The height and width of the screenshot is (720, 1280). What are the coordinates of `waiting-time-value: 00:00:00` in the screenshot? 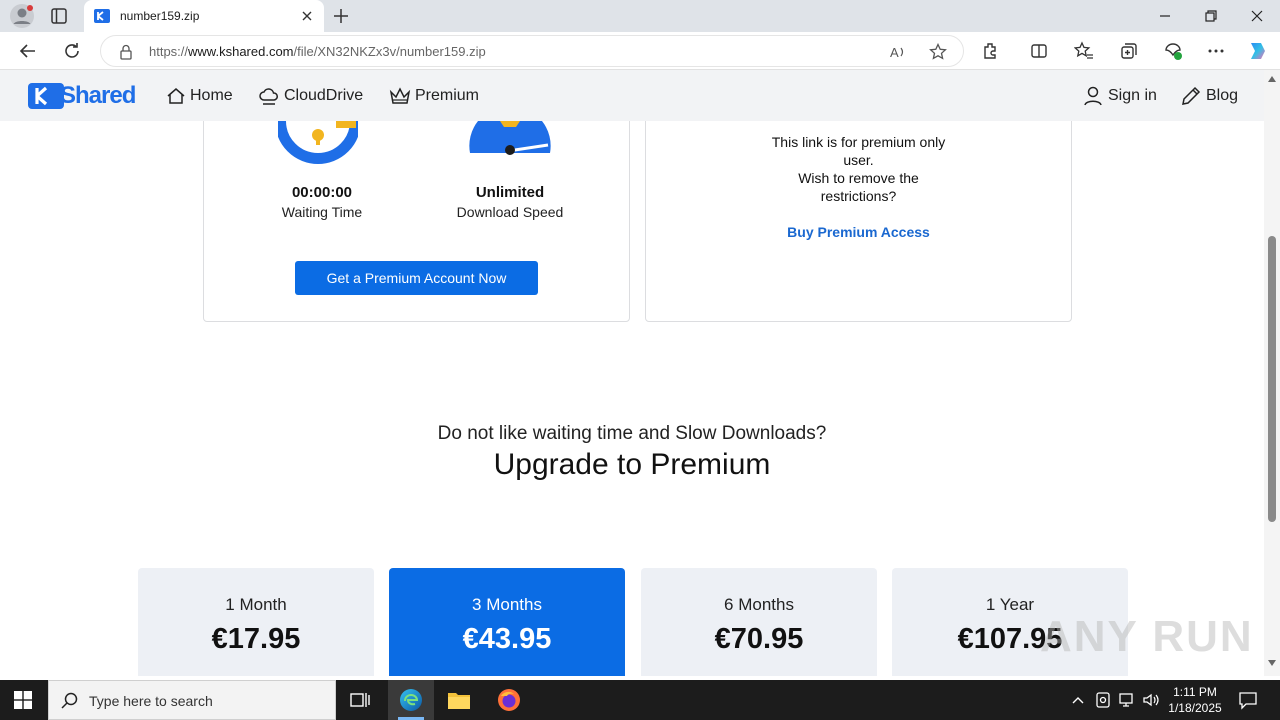 It's located at (322, 192).